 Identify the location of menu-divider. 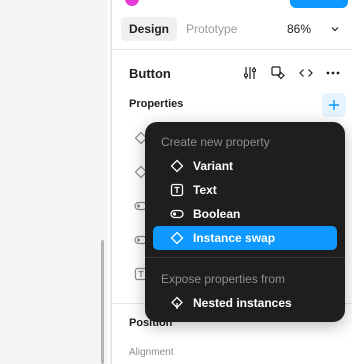
(245, 257).